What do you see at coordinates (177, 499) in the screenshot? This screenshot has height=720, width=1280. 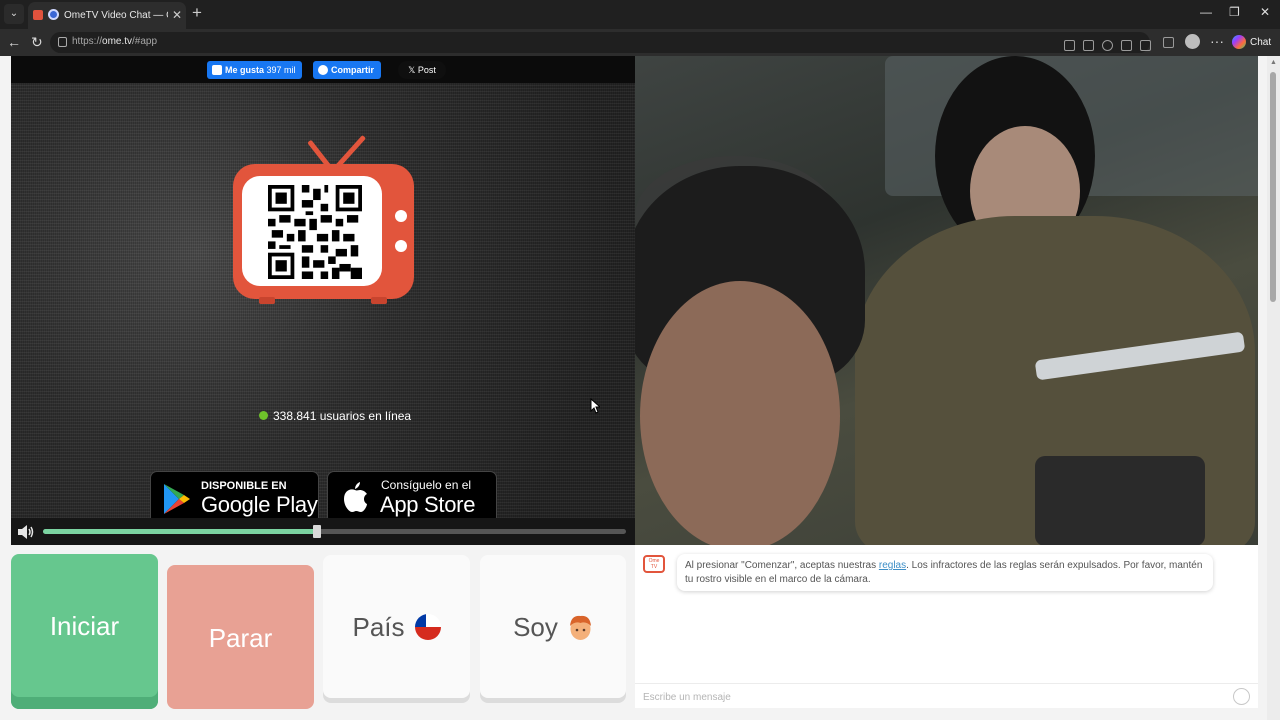 I see `google-play-icon` at bounding box center [177, 499].